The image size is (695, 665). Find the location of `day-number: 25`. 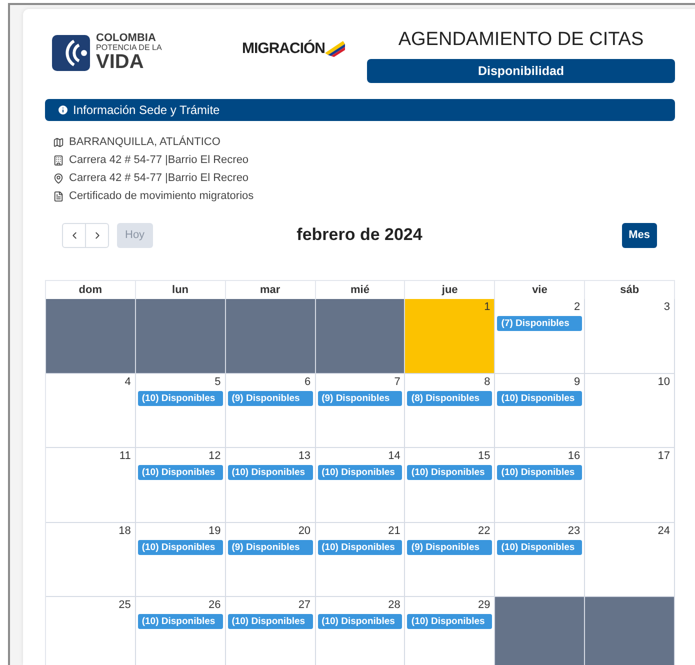

day-number: 25 is located at coordinates (125, 605).